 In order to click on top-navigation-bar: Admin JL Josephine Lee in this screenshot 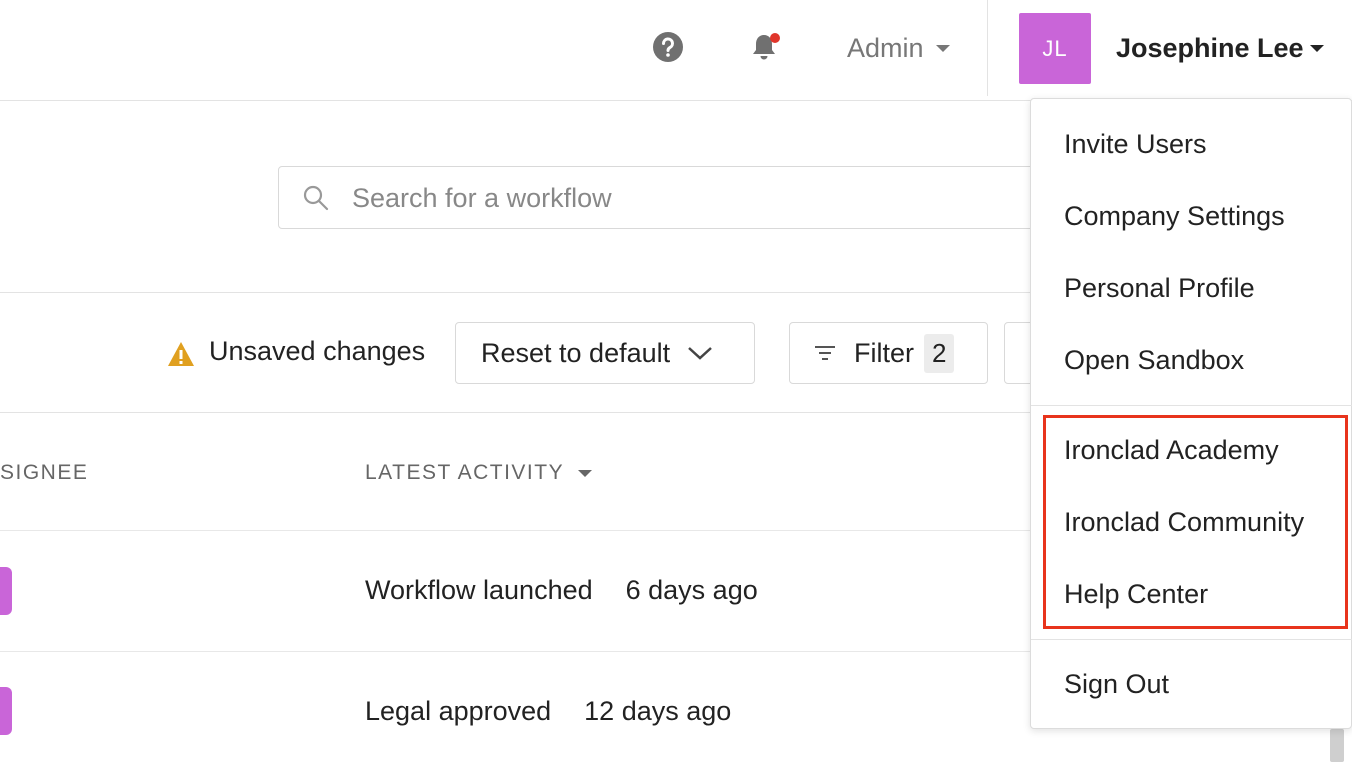, I will do `click(676, 50)`.